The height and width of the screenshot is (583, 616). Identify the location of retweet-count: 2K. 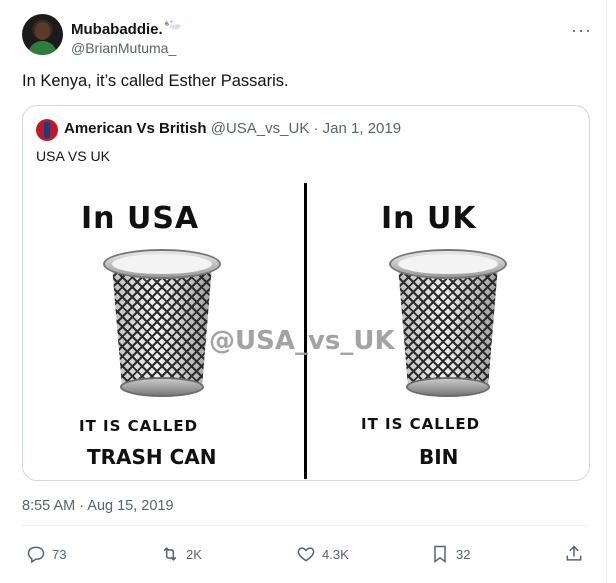
(194, 554).